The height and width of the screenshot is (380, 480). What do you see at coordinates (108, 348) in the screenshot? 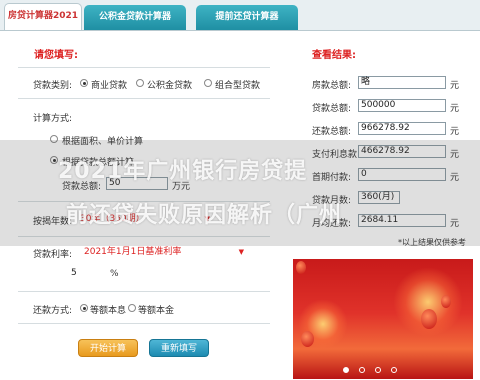
I see `start-calculation-button: 开始计算` at bounding box center [108, 348].